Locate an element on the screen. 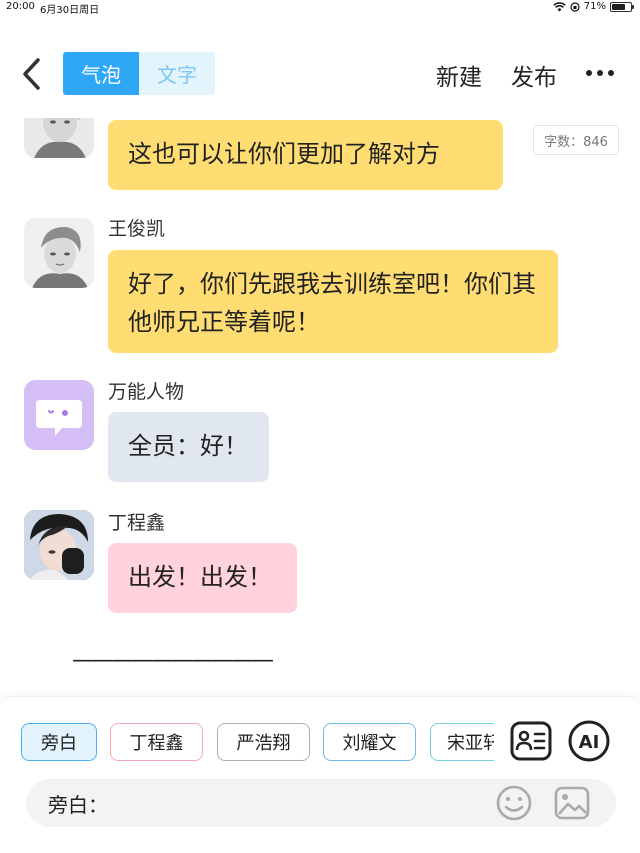  character-selector: 旁白 丁程鑫 严浩翔 刘耀文 宋亚轩 is located at coordinates (247, 743).